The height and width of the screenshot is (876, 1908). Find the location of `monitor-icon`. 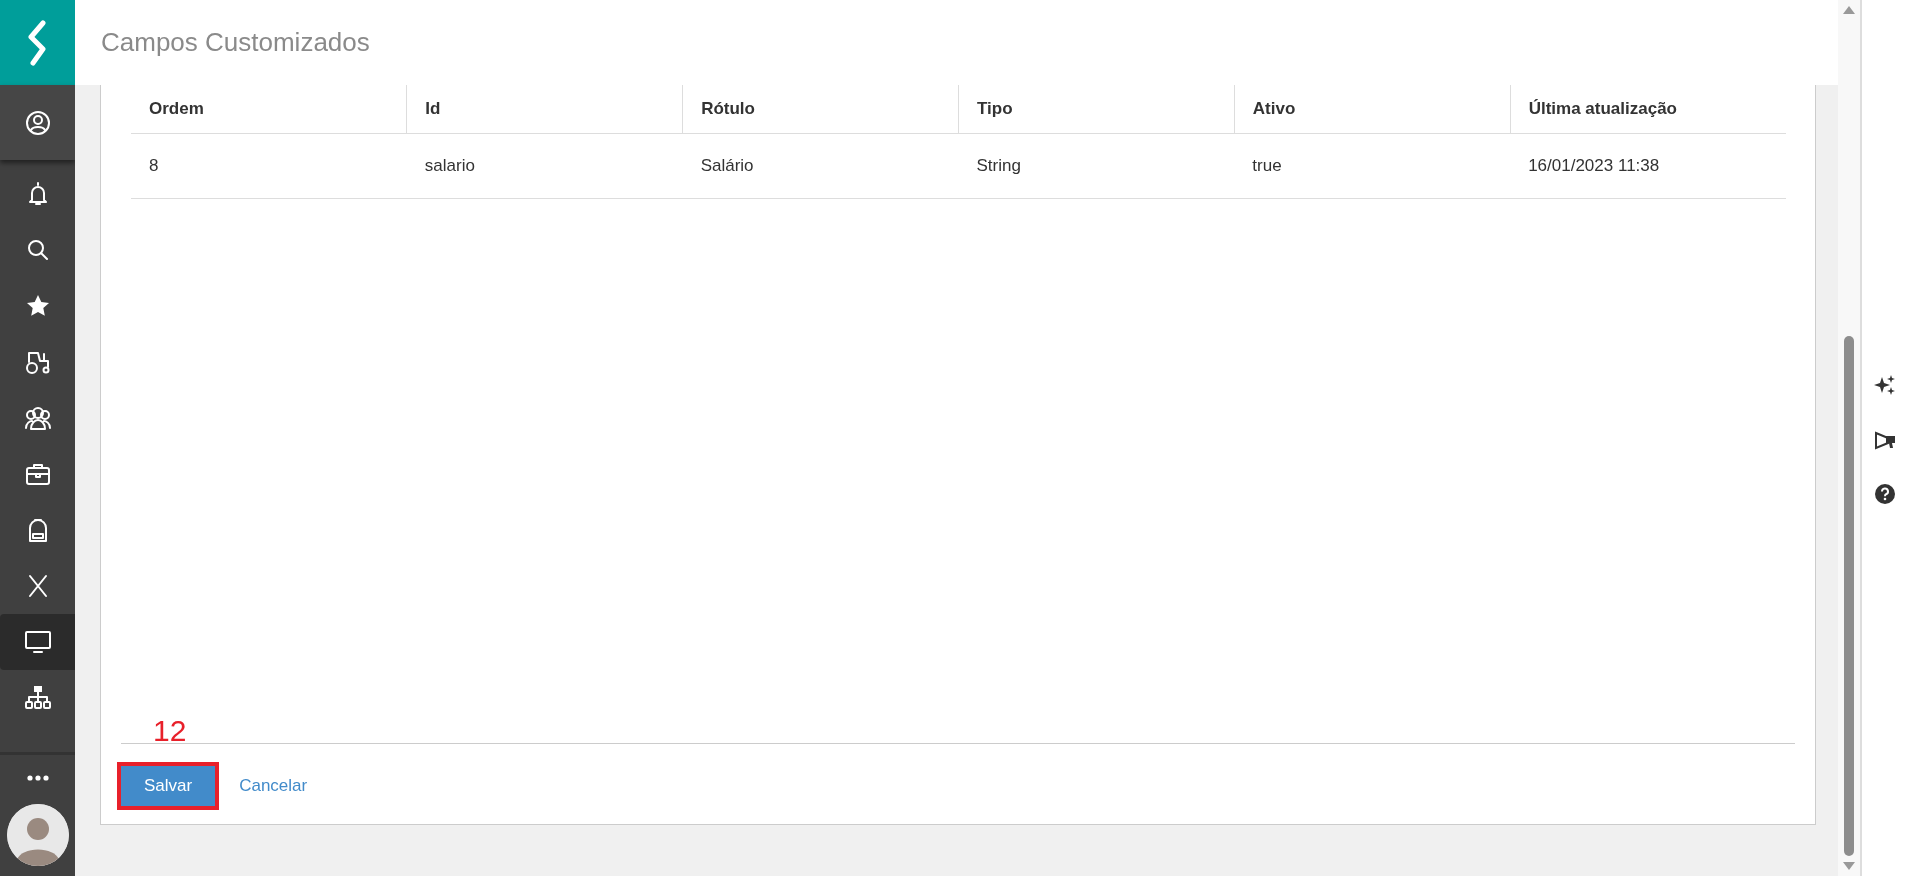

monitor-icon is located at coordinates (37, 642).